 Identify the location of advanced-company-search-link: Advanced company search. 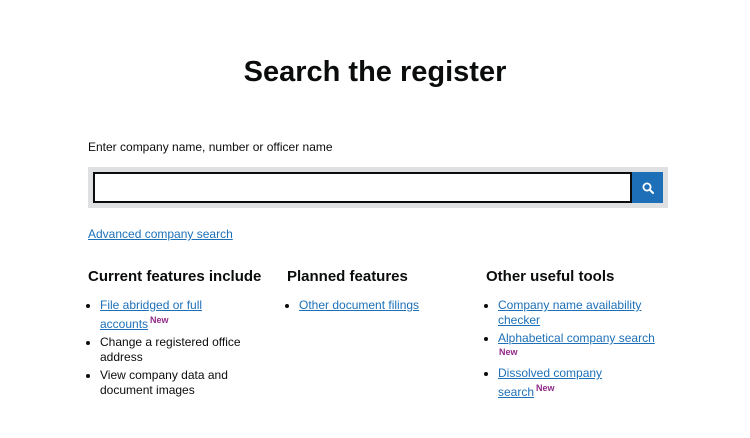
(160, 234).